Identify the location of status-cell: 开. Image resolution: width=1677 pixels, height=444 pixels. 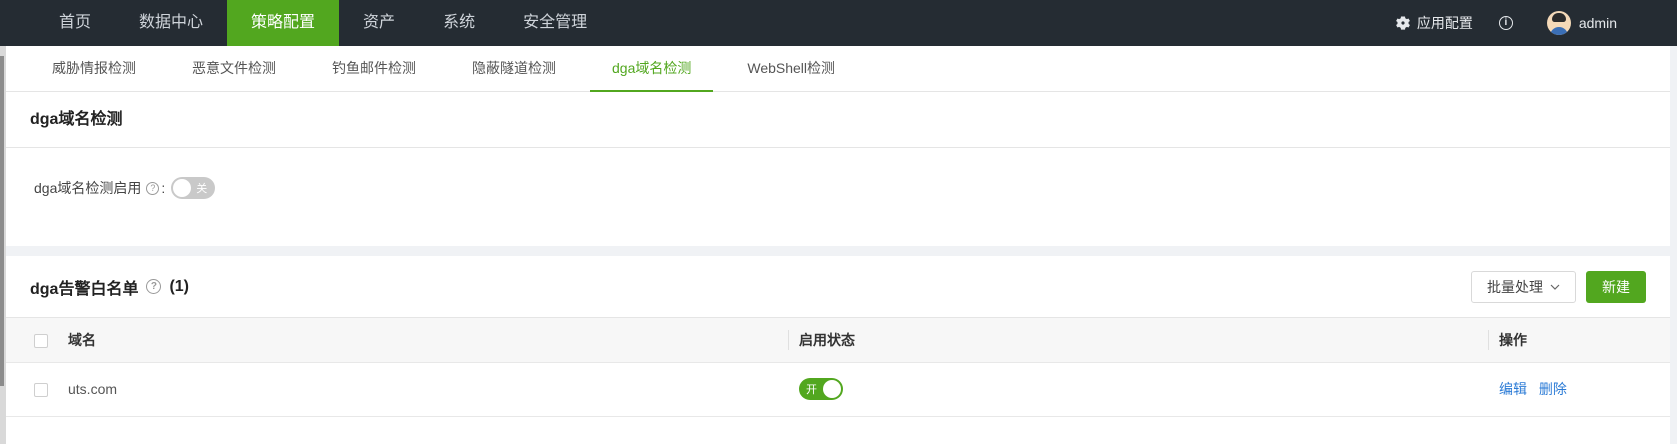
(1138, 389).